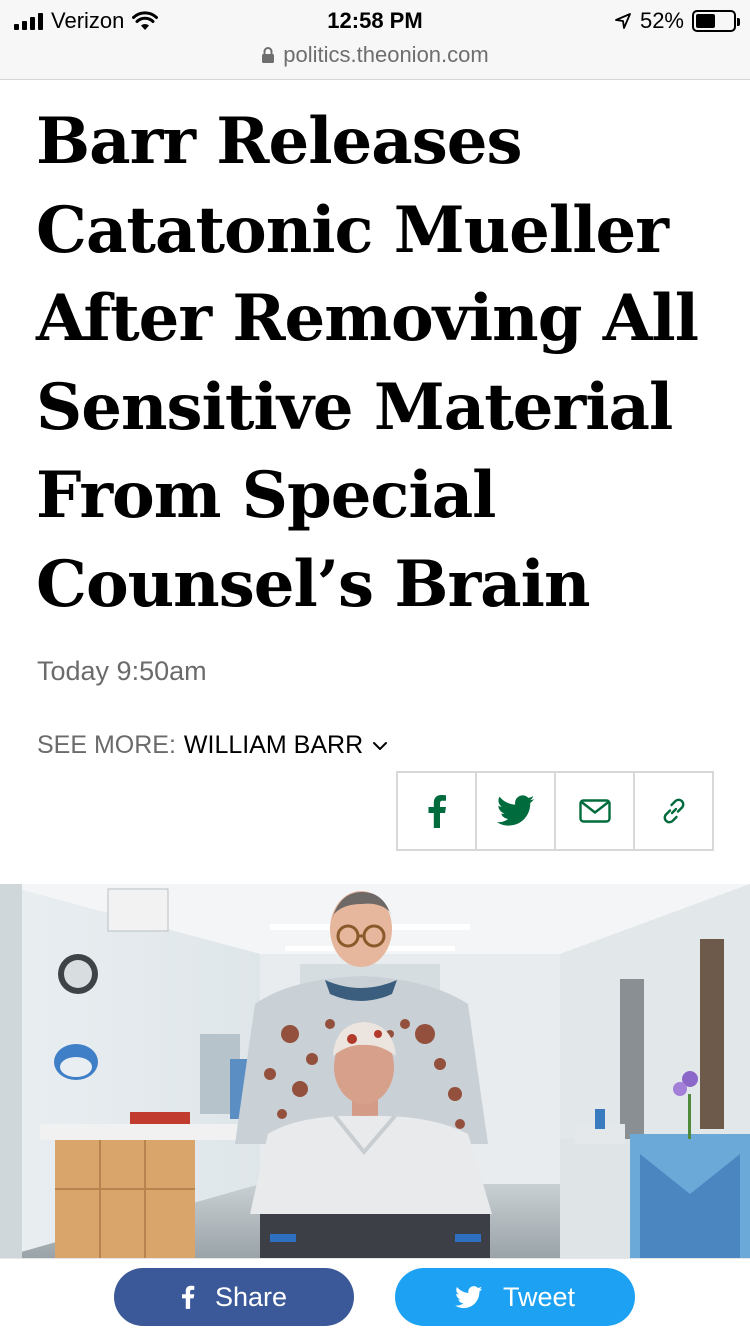 This screenshot has width=750, height=1334. I want to click on link-icon, so click(673, 811).